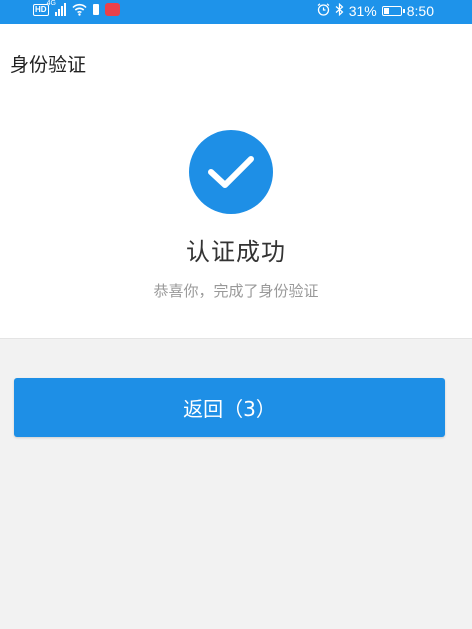 This screenshot has height=629, width=472. I want to click on bluetooth-icon, so click(339, 10).